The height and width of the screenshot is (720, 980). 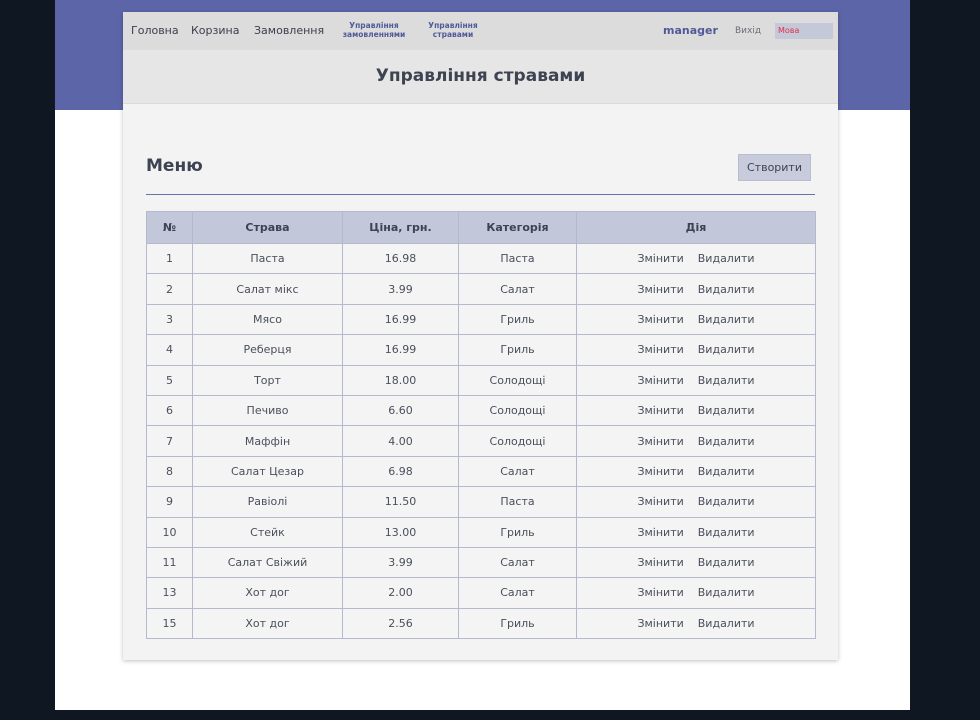 What do you see at coordinates (774, 167) in the screenshot?
I see `create-button: Створити` at bounding box center [774, 167].